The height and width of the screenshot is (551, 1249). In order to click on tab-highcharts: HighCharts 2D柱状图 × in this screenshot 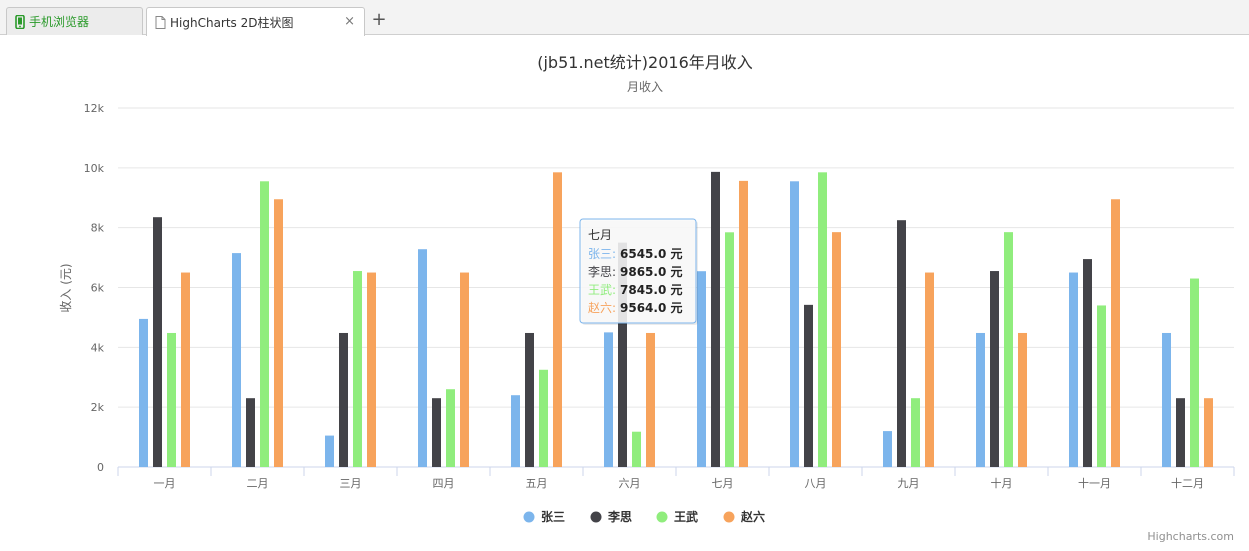, I will do `click(255, 21)`.